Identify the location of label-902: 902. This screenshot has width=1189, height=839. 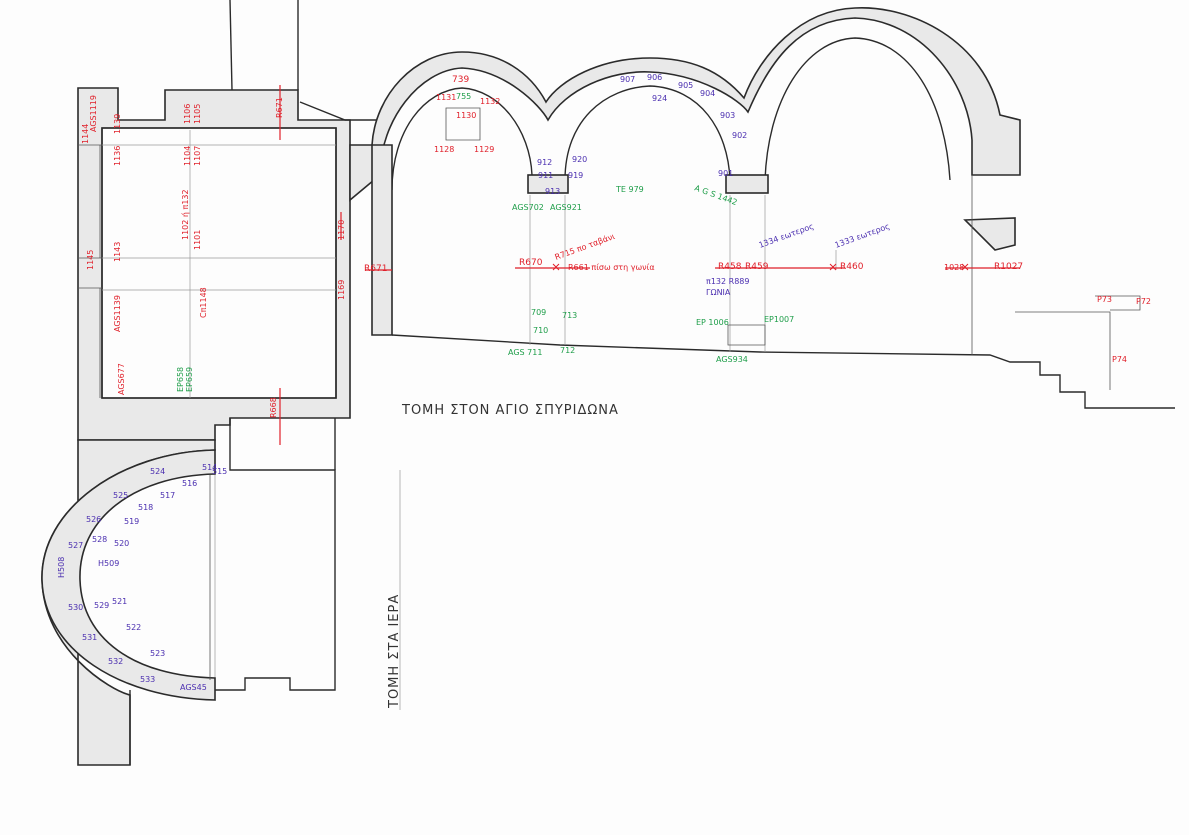
(739, 135).